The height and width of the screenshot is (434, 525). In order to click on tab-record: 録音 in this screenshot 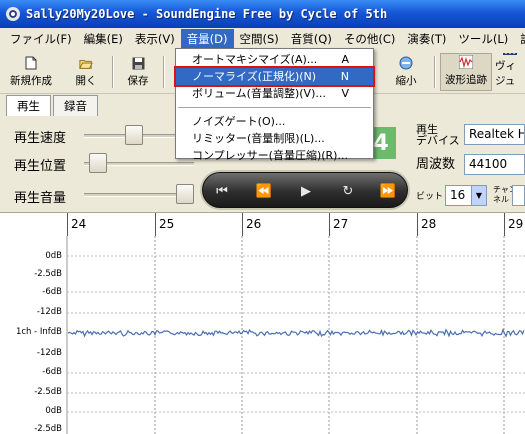, I will do `click(75, 105)`.